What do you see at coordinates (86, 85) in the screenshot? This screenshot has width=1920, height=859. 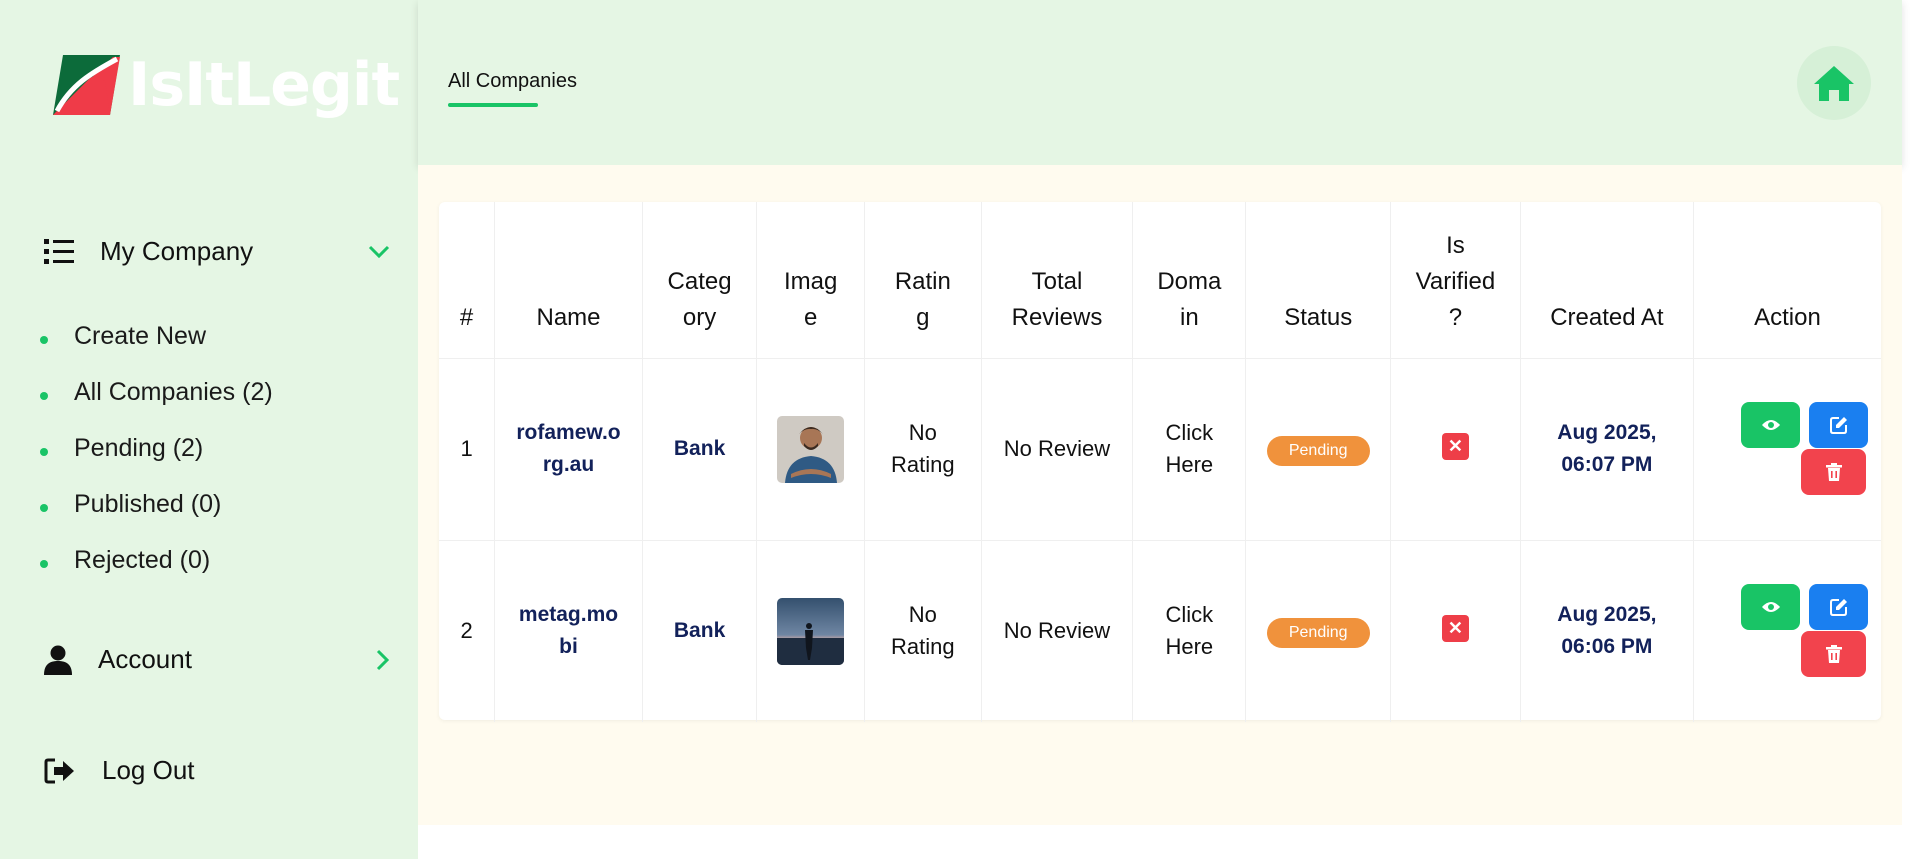 I see `logo-mark-icon` at bounding box center [86, 85].